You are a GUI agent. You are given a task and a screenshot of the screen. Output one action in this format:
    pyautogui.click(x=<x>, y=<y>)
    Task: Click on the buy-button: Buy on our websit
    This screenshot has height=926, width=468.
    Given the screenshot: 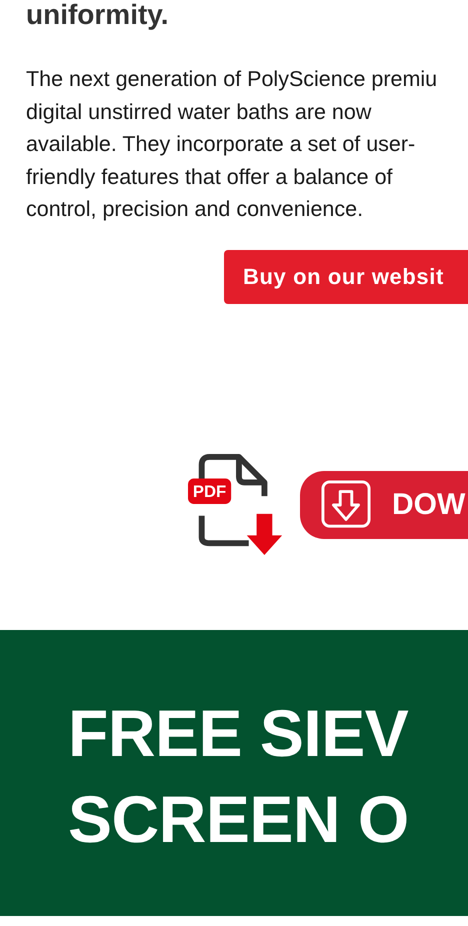 What is the action you would take?
    pyautogui.click(x=346, y=277)
    